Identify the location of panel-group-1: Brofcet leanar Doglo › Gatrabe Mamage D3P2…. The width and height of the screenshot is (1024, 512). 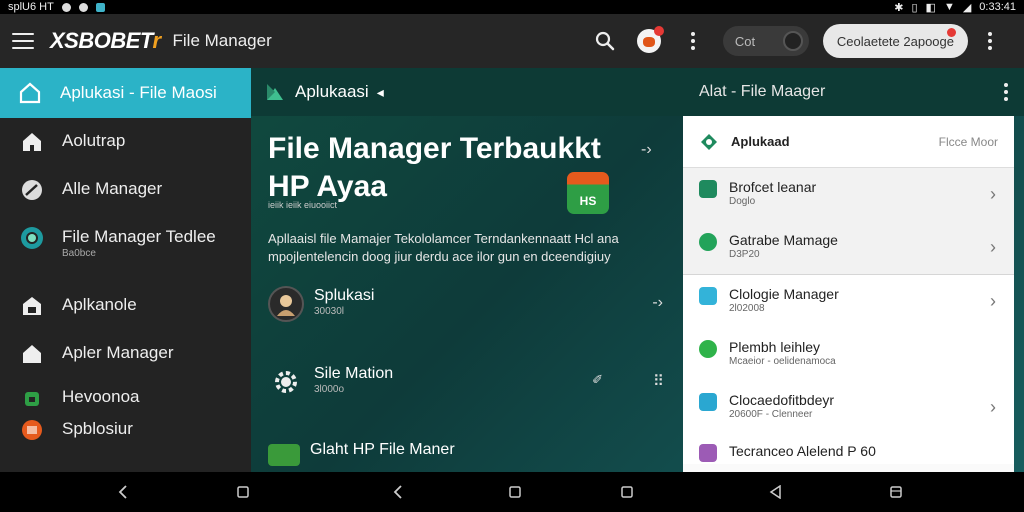
(848, 221).